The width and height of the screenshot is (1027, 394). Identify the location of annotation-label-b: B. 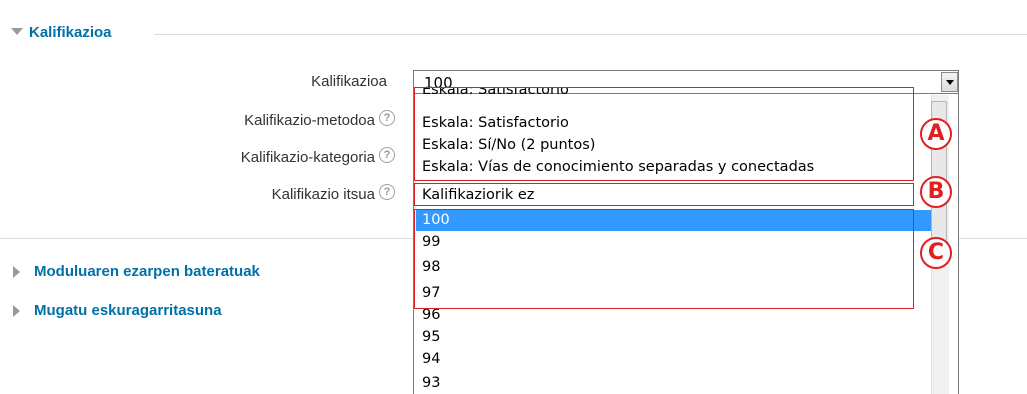
(936, 192).